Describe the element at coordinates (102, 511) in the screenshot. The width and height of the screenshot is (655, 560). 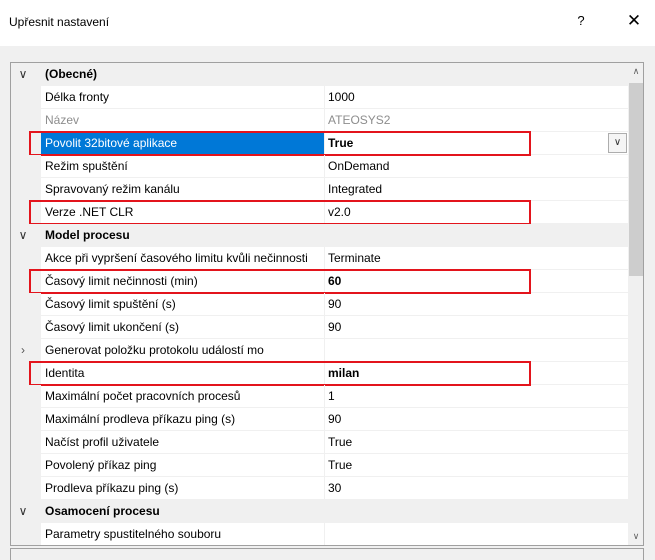
I see `category-label: Osamocení procesu` at that location.